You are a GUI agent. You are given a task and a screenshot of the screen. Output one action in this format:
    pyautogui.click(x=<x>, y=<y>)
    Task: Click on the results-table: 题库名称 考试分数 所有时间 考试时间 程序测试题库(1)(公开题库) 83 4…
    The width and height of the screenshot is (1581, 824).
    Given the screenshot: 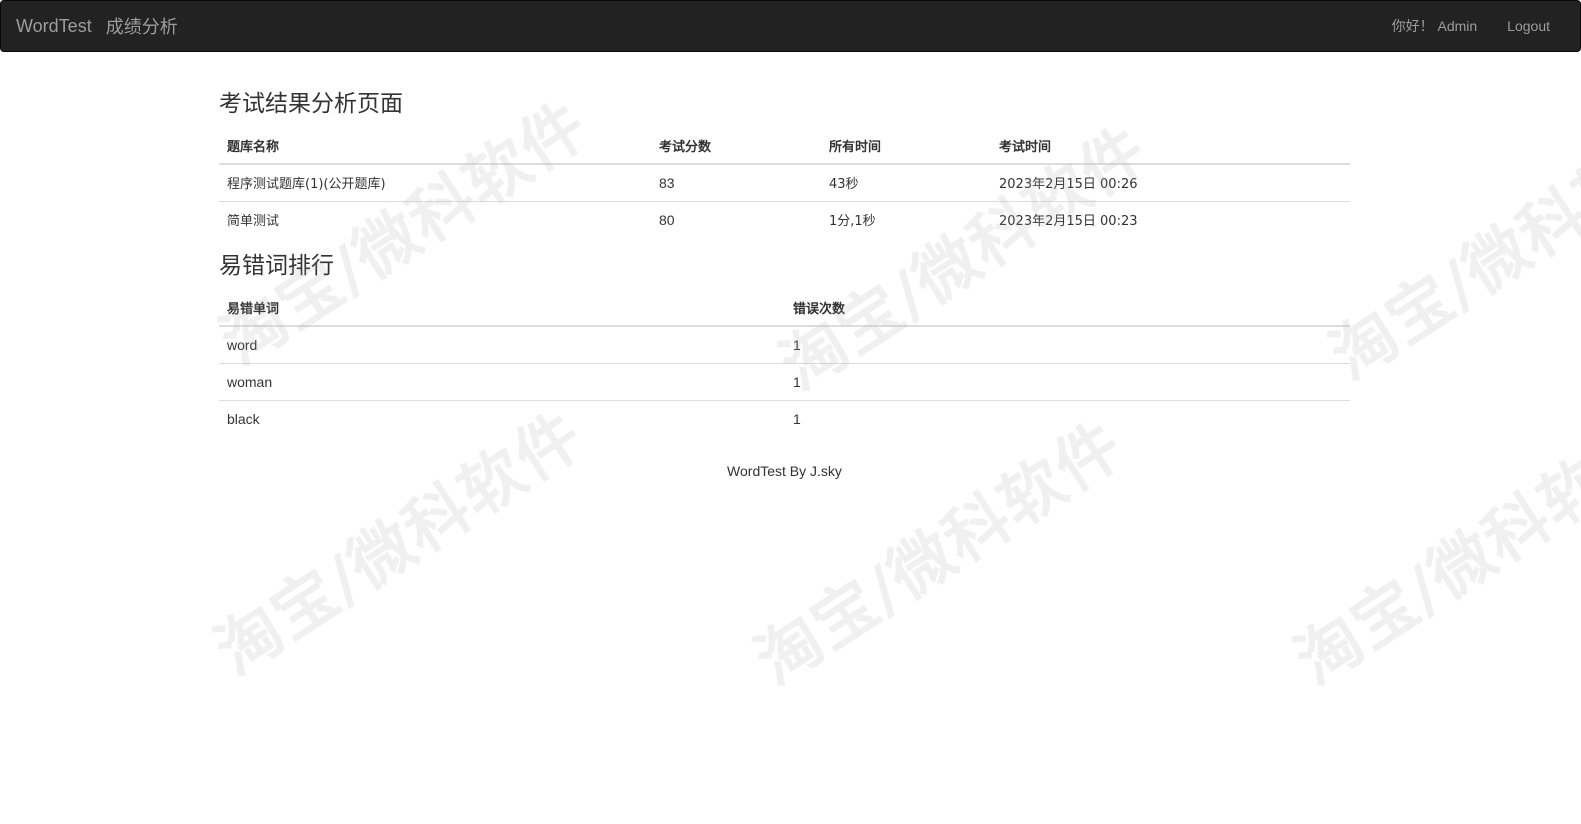 What is the action you would take?
    pyautogui.click(x=784, y=183)
    